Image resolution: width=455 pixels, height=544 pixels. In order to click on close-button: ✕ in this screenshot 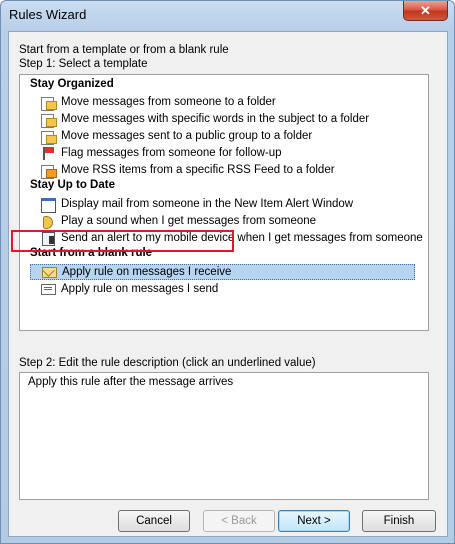, I will do `click(425, 11)`.